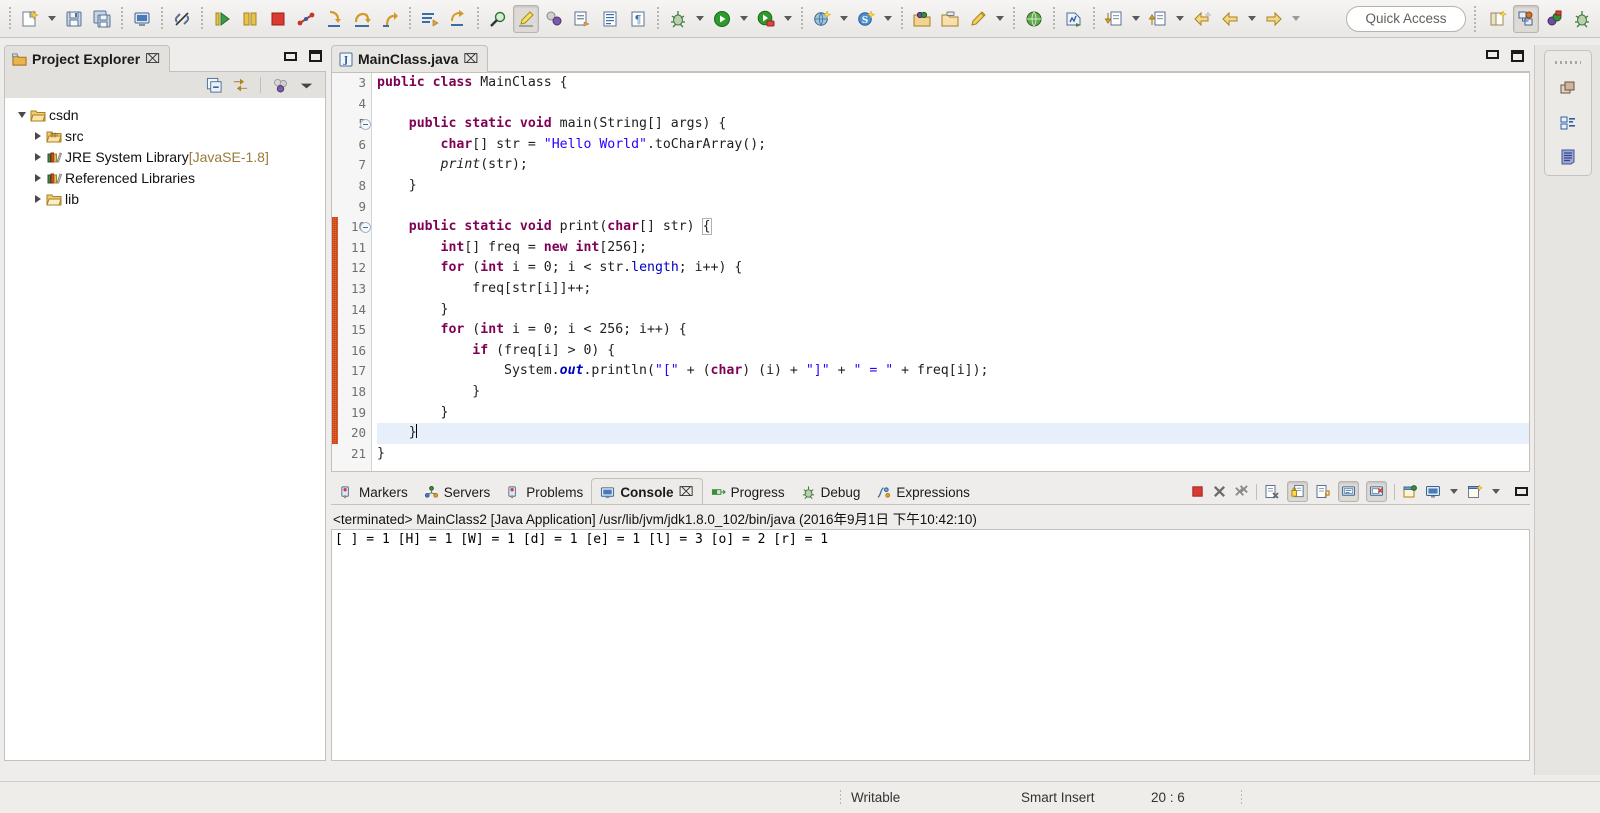 This screenshot has width=1600, height=813. I want to click on restore-view-icon, so click(1568, 89).